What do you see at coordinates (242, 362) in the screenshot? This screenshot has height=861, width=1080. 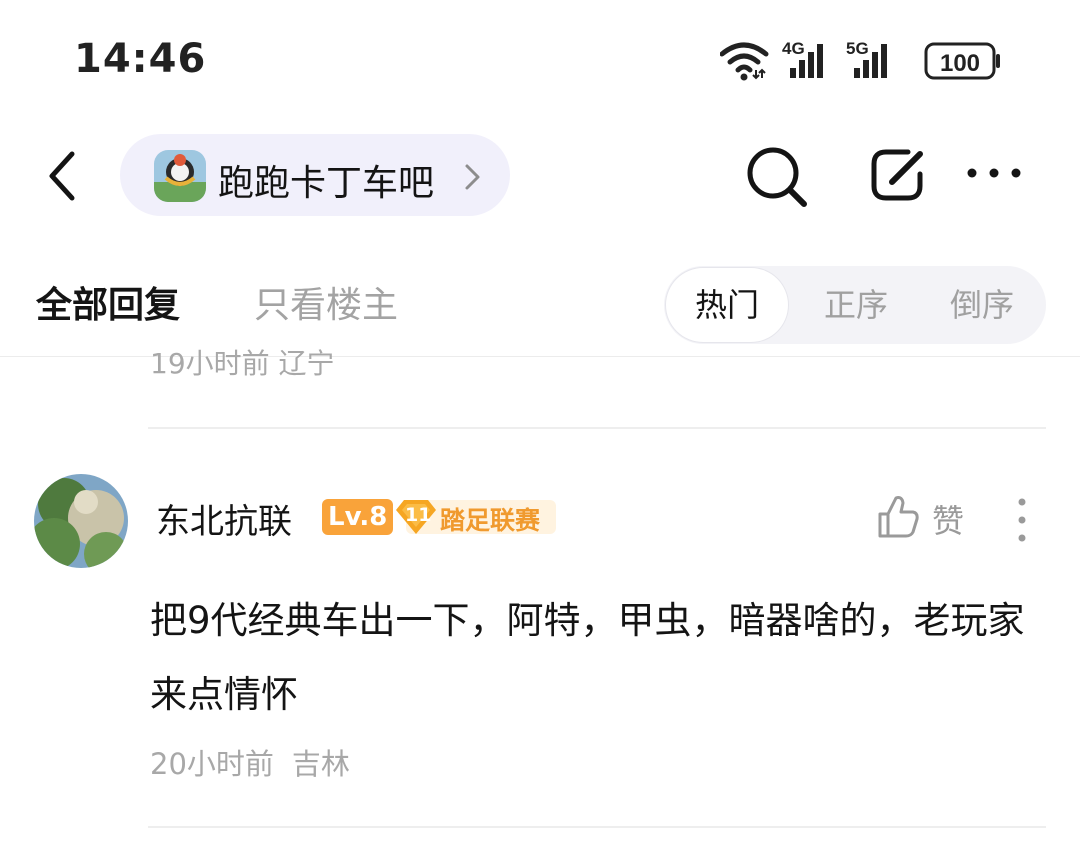 I see `previous-reply-meta: 19小时前 辽宁` at bounding box center [242, 362].